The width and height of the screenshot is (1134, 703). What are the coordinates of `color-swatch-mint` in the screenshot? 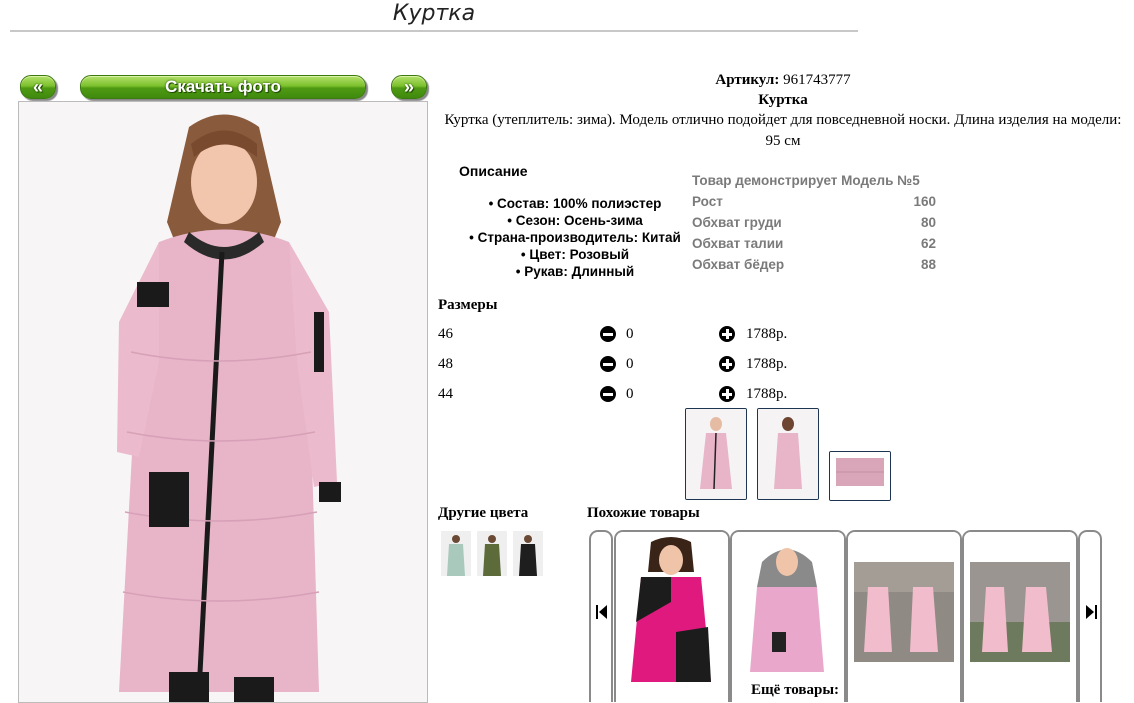 It's located at (456, 553).